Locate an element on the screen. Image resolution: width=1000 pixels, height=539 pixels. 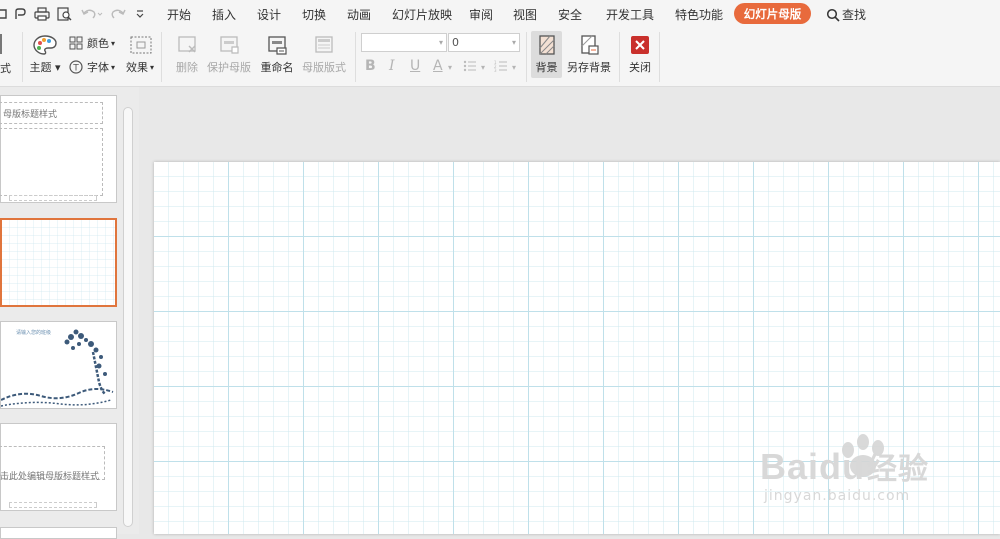
layout-label: 式 is located at coordinates (5, 68).